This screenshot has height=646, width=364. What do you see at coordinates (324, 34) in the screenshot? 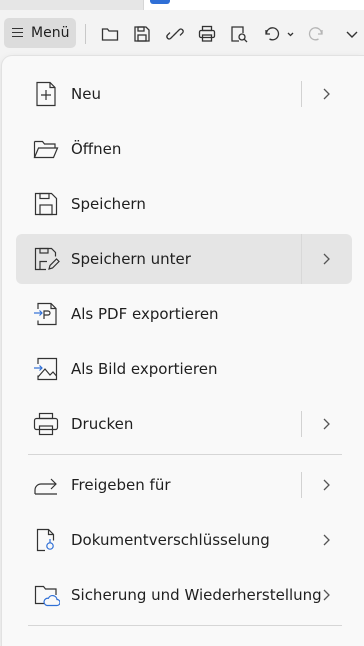
I see `redo-icon` at bounding box center [324, 34].